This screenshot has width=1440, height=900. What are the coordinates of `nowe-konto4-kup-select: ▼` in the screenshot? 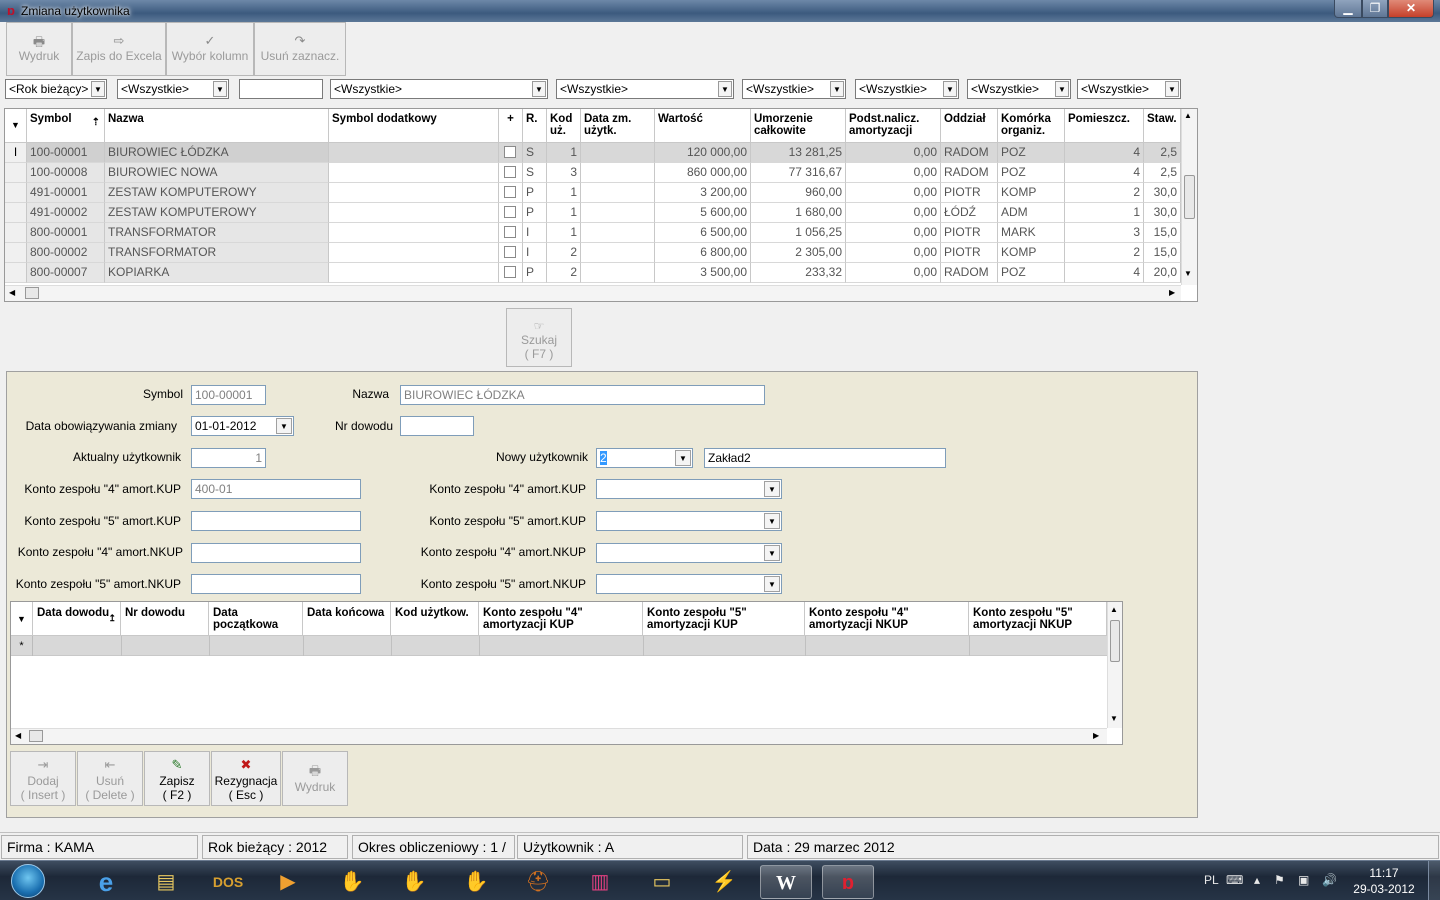 It's located at (689, 489).